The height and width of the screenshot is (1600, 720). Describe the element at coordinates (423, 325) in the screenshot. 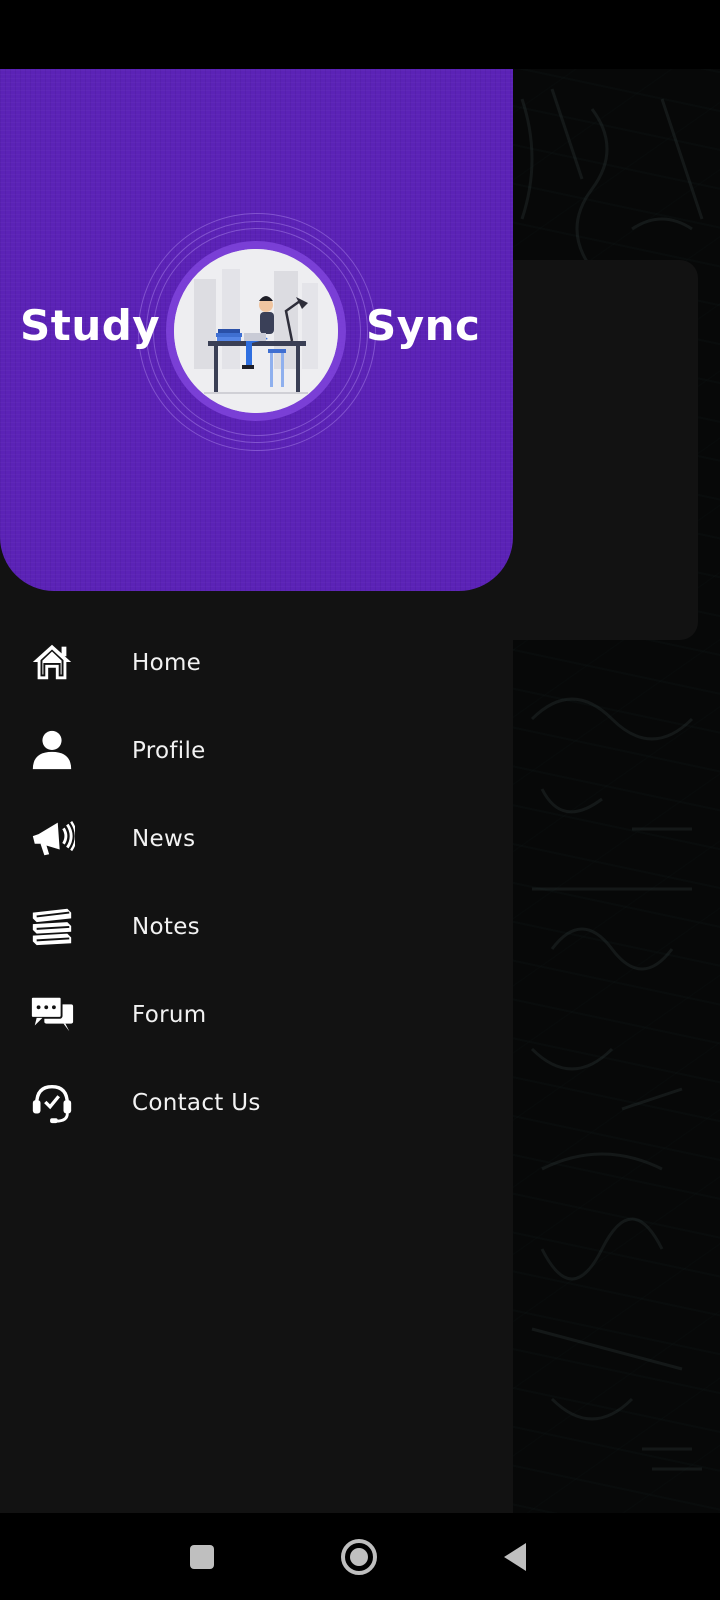

I see `brand-word-right: Sync` at that location.